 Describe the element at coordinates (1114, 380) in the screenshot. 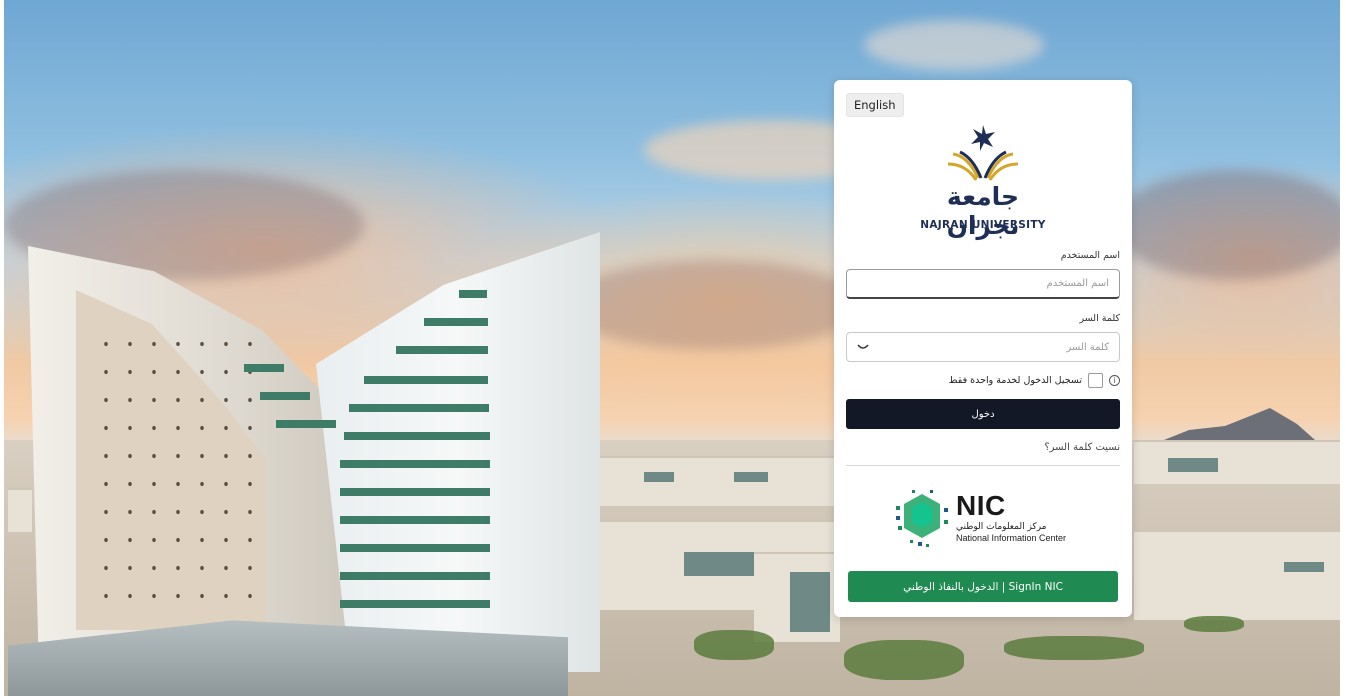

I see `info-icon: i` at that location.